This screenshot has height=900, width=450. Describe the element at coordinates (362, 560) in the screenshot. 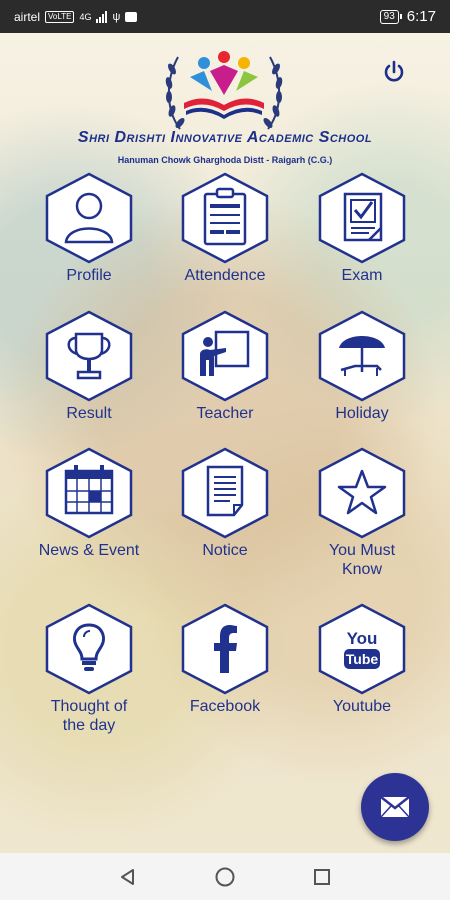

I see `tile-label: You Must Know` at that location.